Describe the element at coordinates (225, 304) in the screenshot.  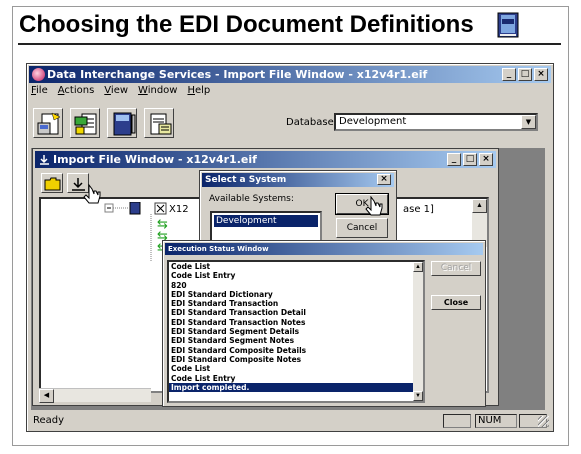
I see `log-line: EDI Standard Transaction` at that location.